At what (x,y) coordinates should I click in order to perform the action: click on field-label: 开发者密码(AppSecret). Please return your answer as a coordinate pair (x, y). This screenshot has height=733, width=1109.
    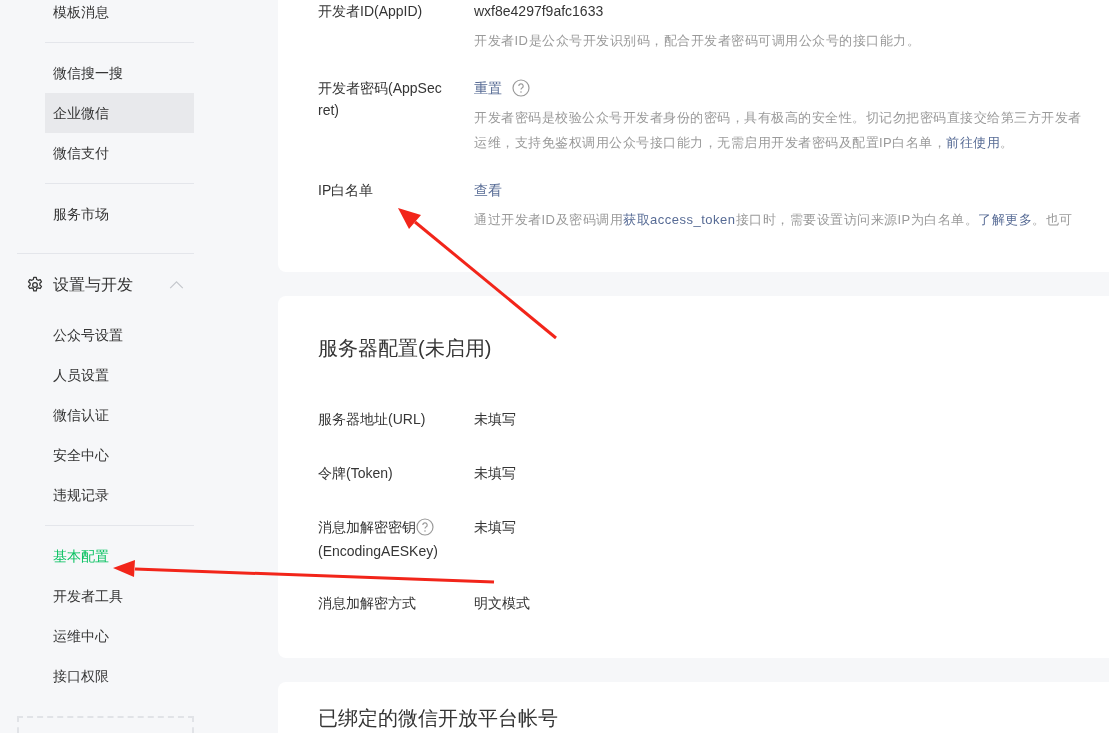
    Looking at the image, I should click on (380, 99).